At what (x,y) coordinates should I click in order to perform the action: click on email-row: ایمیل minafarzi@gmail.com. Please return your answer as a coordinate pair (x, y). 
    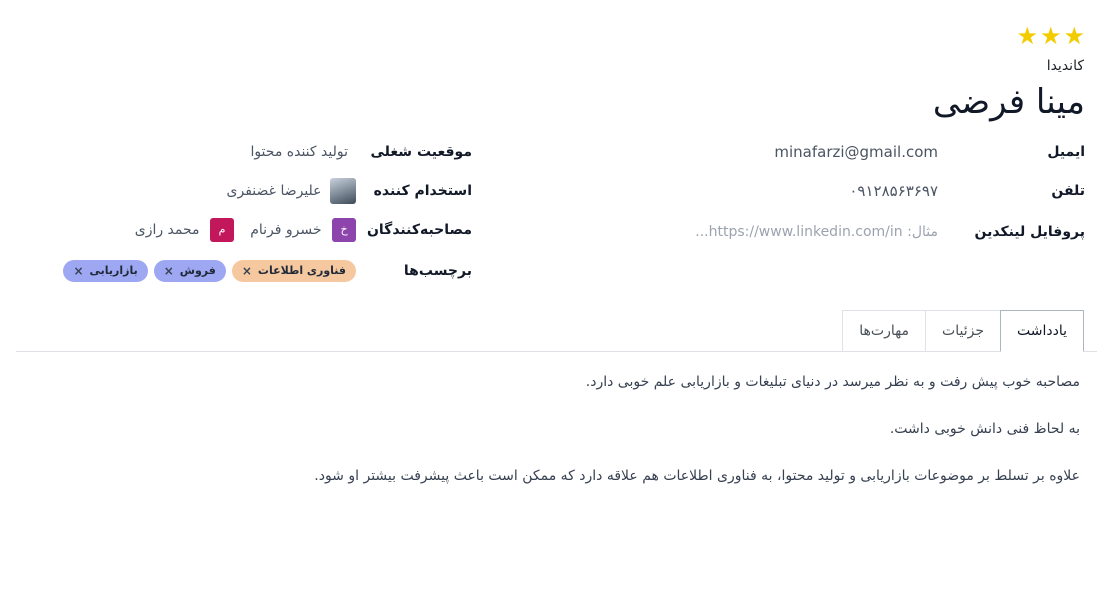
    Looking at the image, I should click on (785, 152).